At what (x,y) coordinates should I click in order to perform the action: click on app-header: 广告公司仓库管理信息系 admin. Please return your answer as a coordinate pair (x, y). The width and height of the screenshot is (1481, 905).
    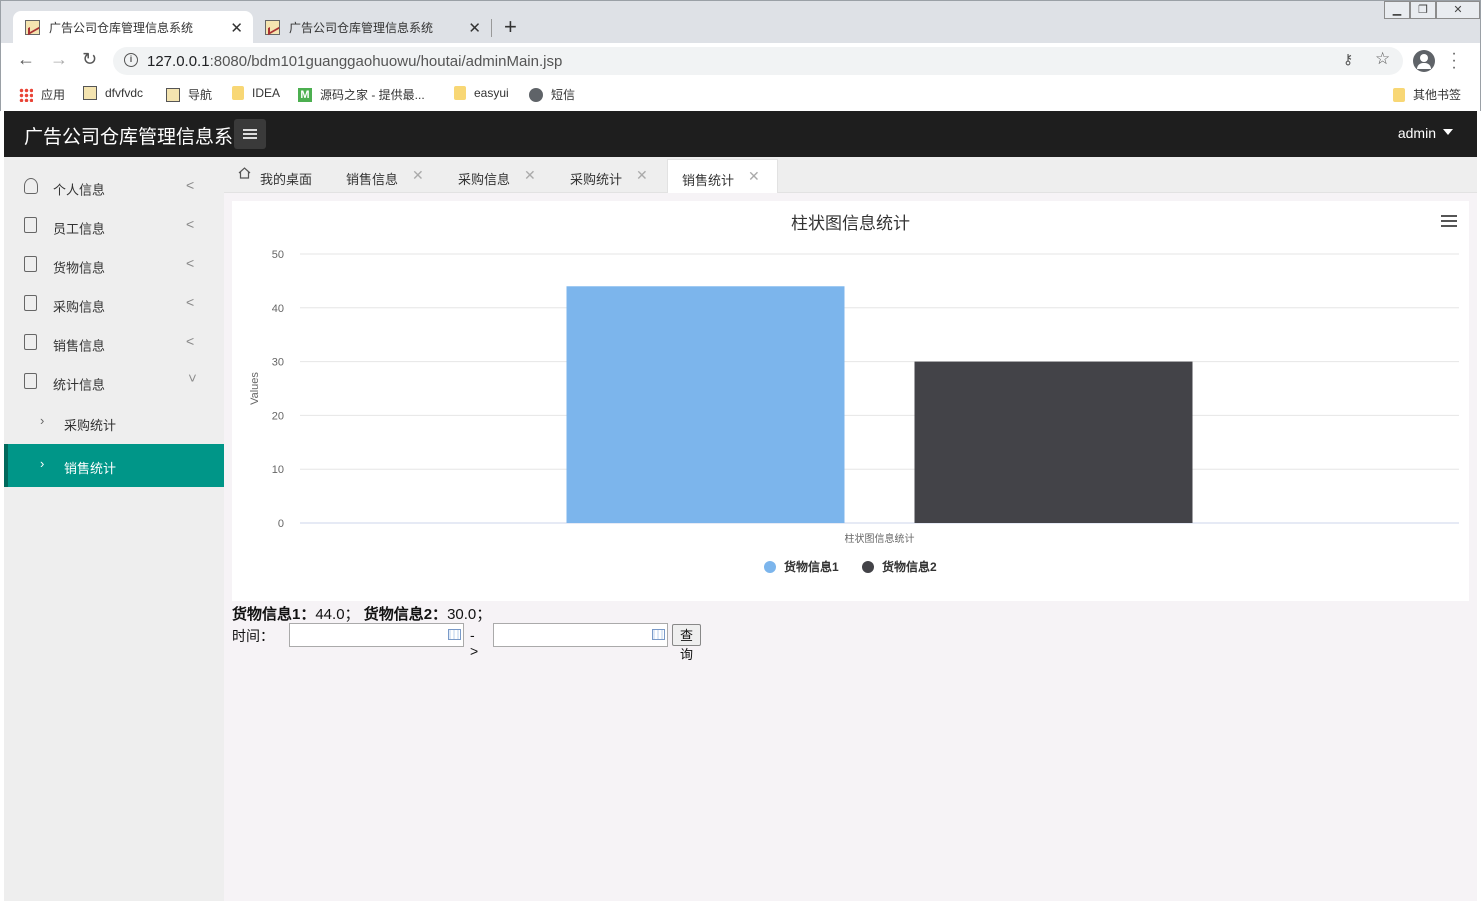
    Looking at the image, I should click on (740, 134).